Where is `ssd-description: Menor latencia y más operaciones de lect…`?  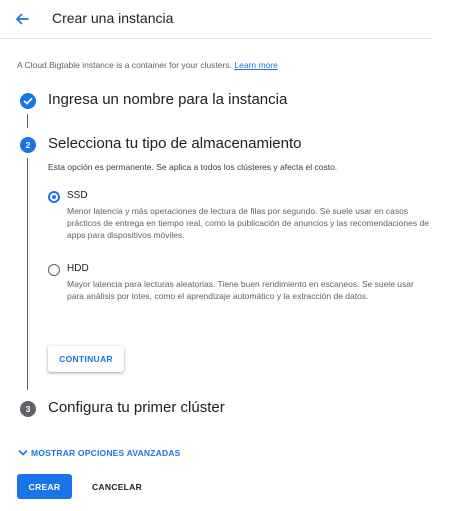
ssd-description: Menor latencia y más operaciones de lect… is located at coordinates (248, 223).